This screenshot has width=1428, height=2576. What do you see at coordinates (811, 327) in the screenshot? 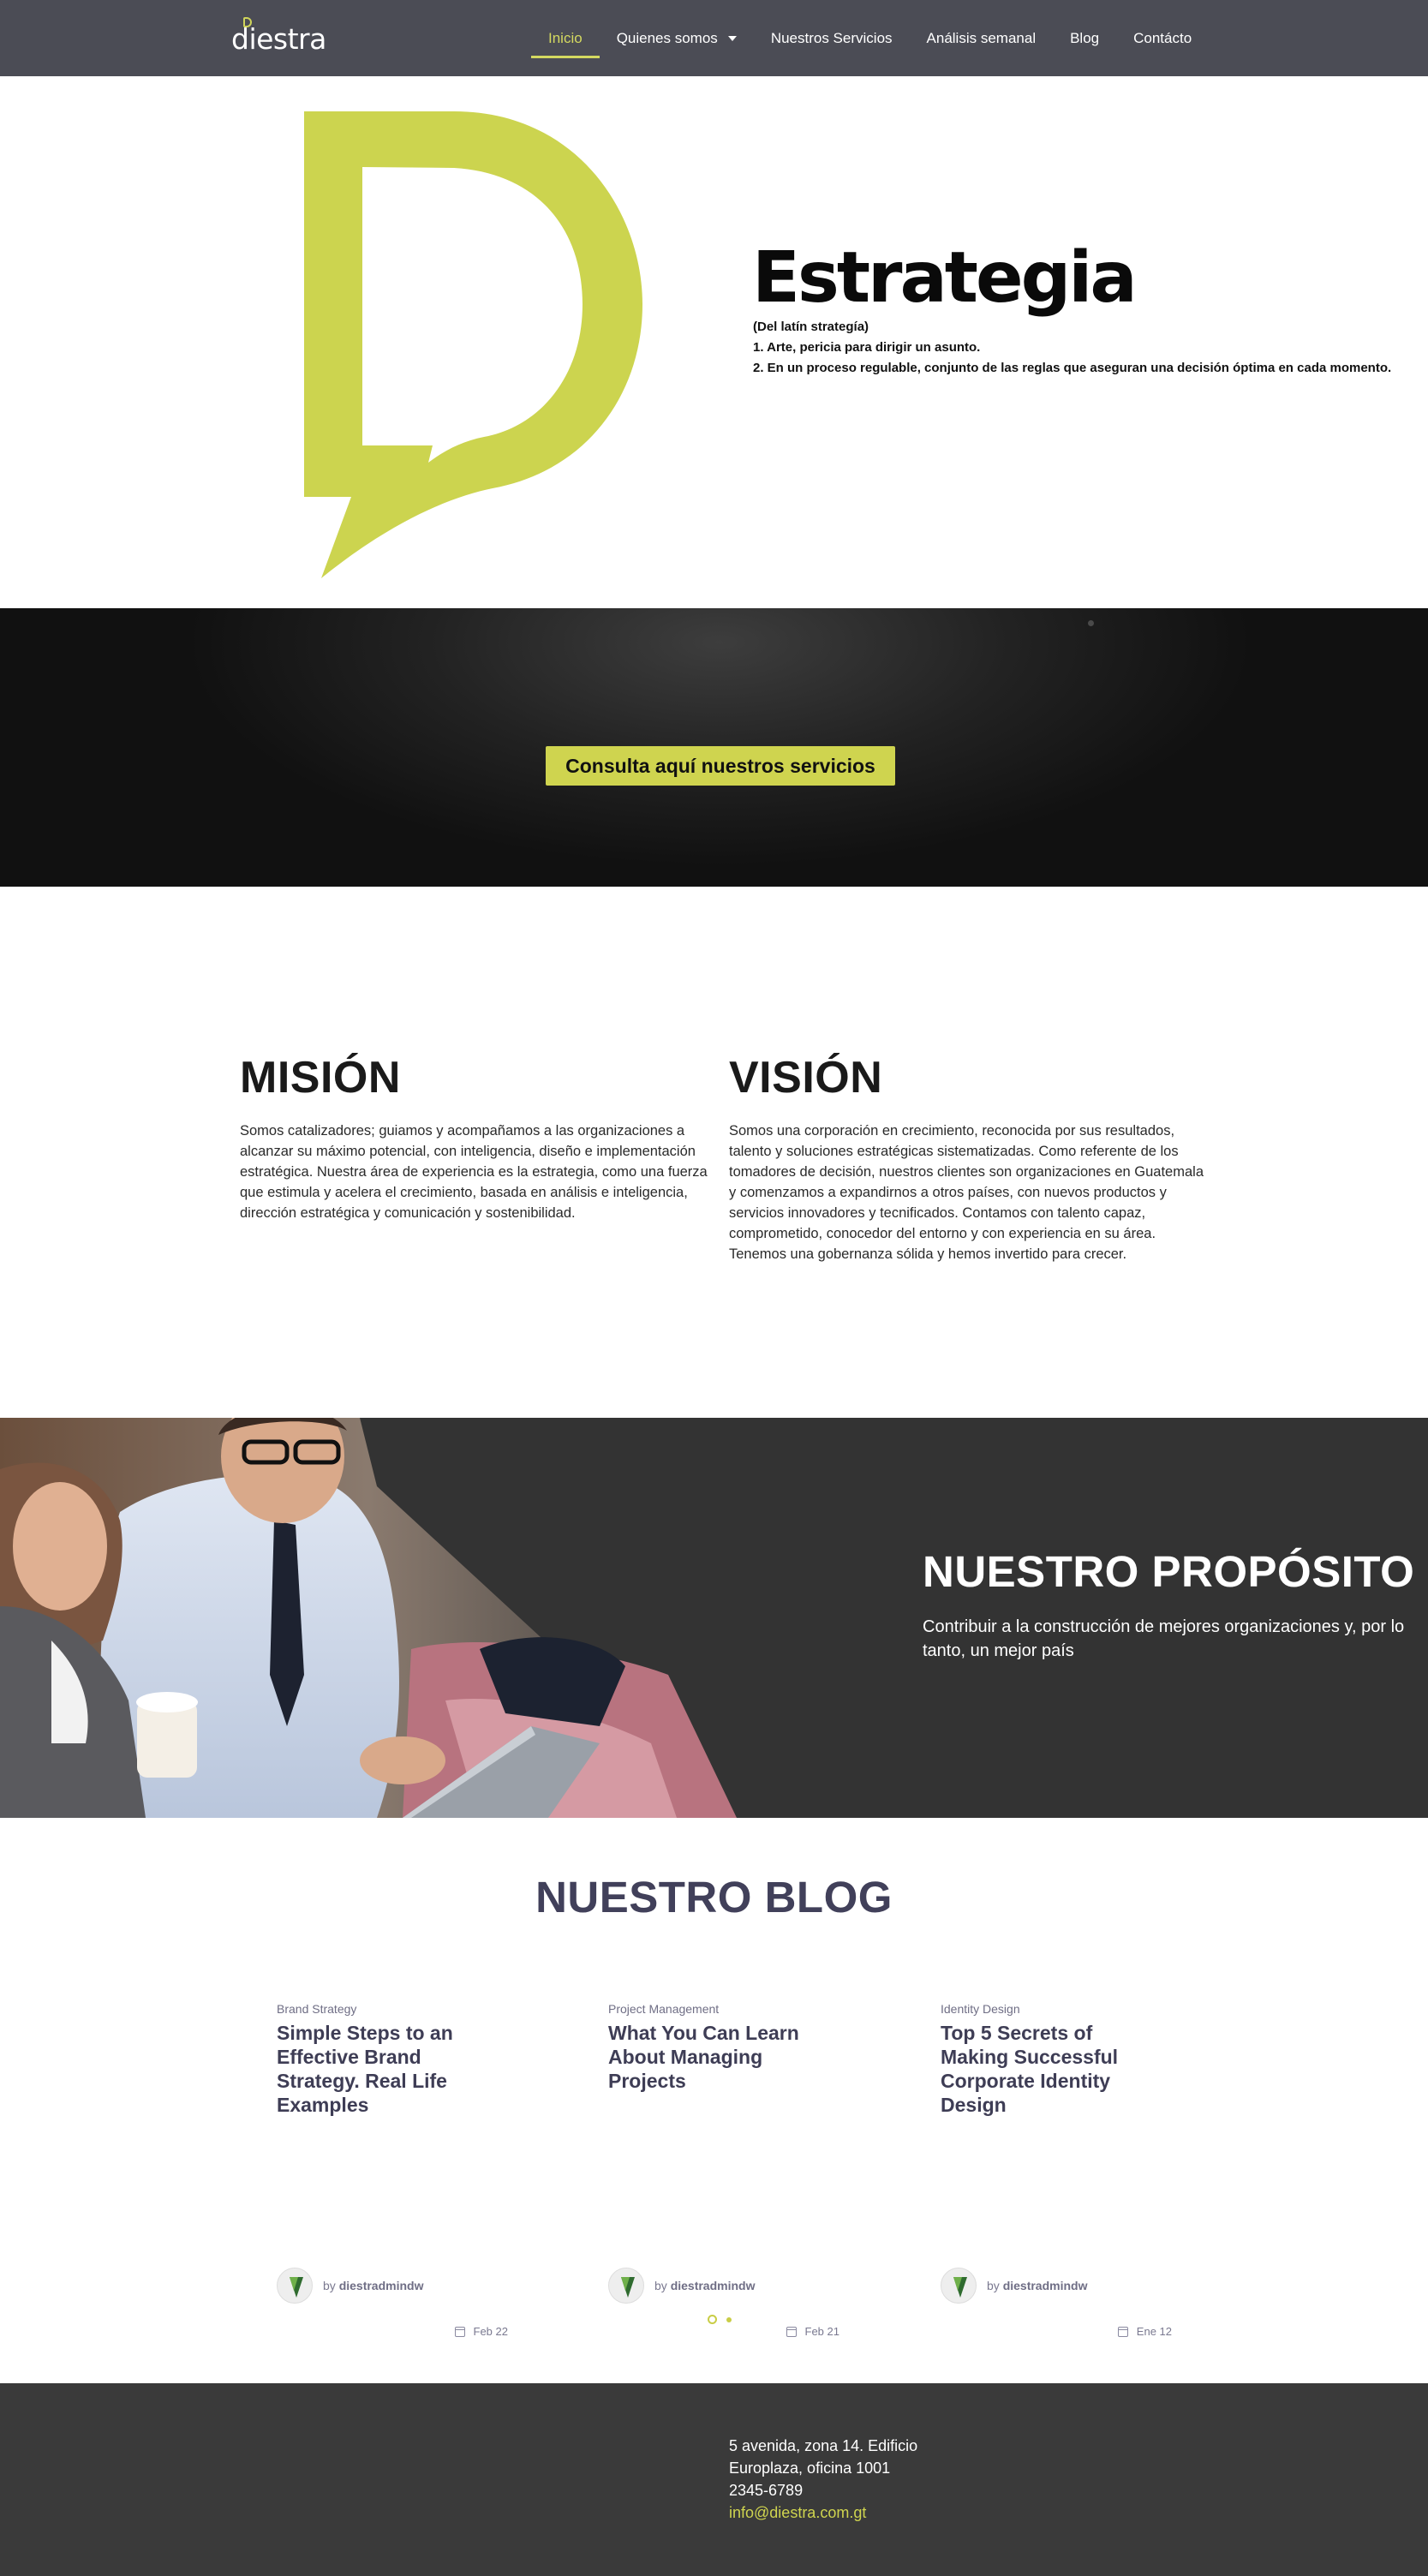
I see `hero-definition-origin: (Del latín strategía)` at bounding box center [811, 327].